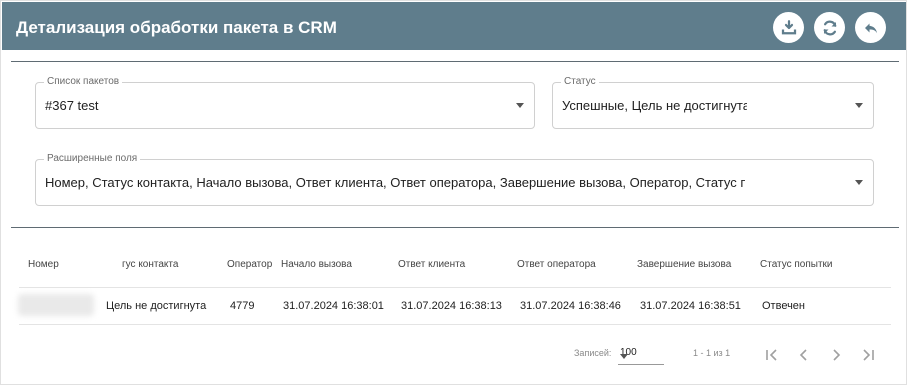 Image resolution: width=907 pixels, height=385 pixels. Describe the element at coordinates (316, 264) in the screenshot. I see `column-header: Начало вызова` at that location.